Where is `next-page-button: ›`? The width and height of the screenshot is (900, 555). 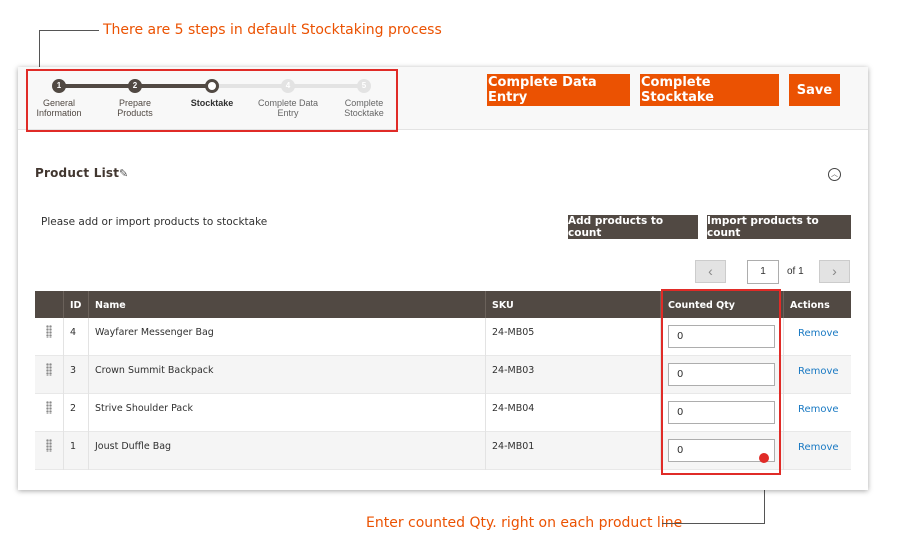 next-page-button: › is located at coordinates (834, 271).